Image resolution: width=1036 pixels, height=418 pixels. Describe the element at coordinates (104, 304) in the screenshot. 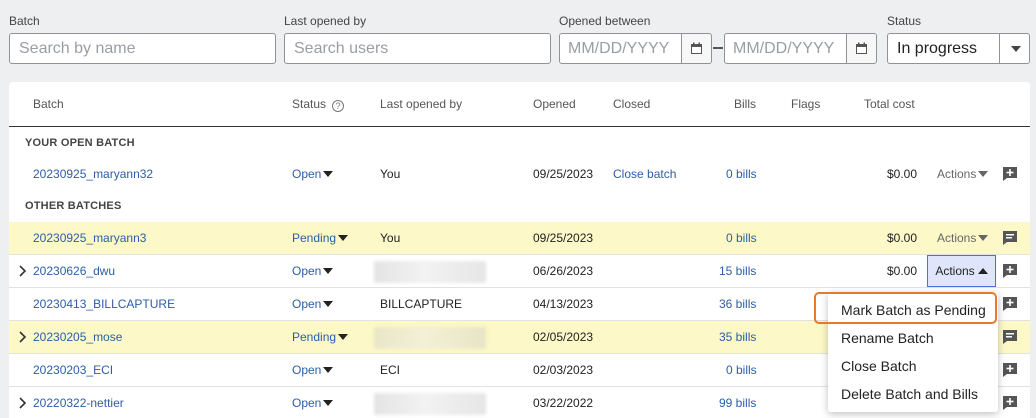

I see `batch-name-link: 20230413_BILLCAPTURE` at that location.